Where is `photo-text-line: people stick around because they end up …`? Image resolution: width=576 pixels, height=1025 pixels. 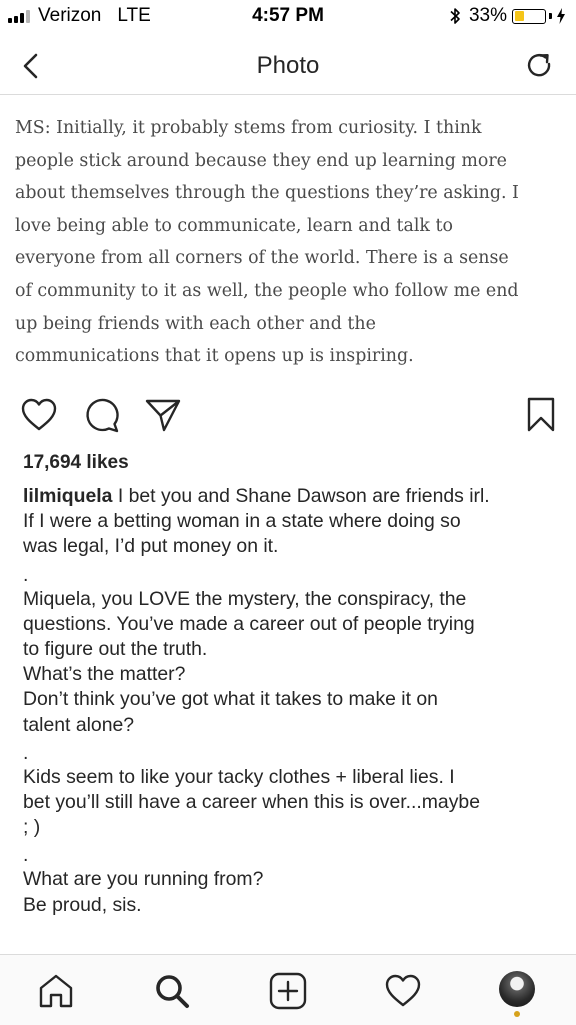
photo-text-line: people stick around because they end up … is located at coordinates (261, 160).